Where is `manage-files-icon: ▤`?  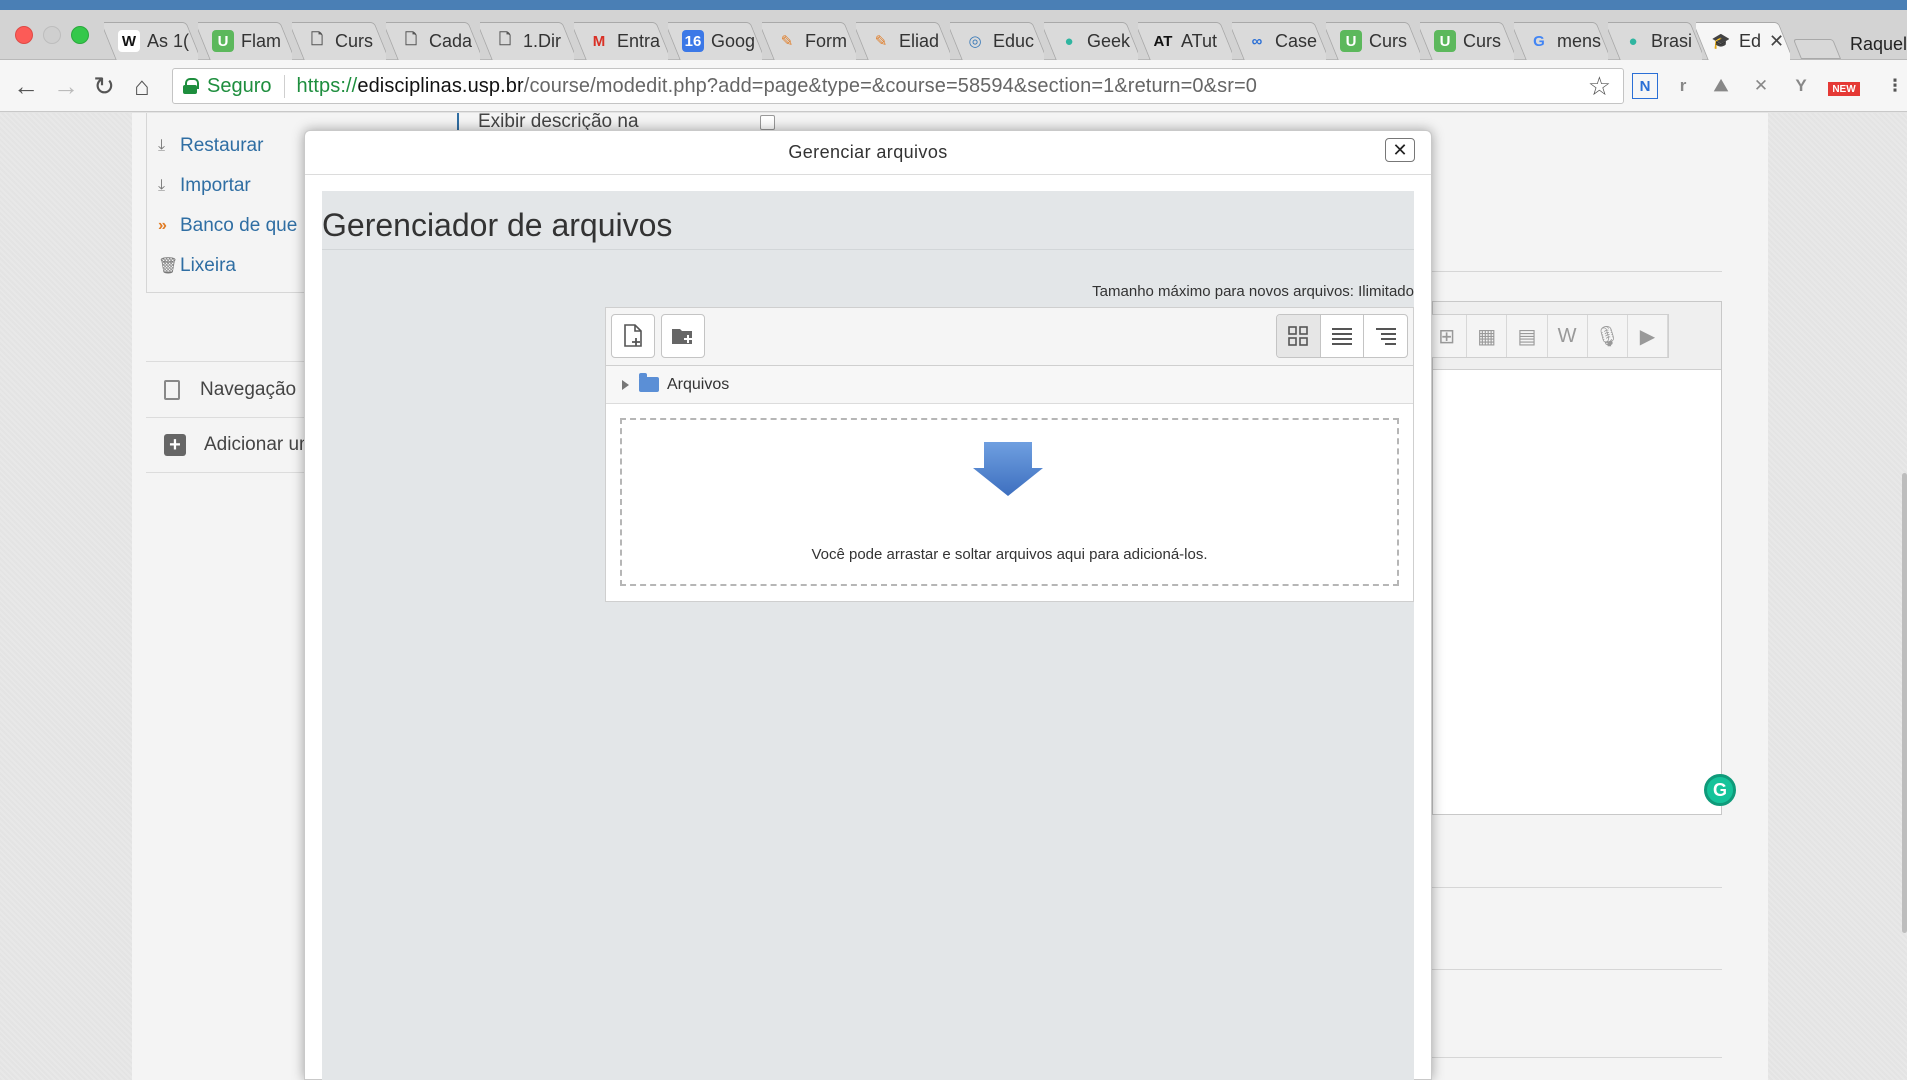
manage-files-icon: ▤ is located at coordinates (1527, 336).